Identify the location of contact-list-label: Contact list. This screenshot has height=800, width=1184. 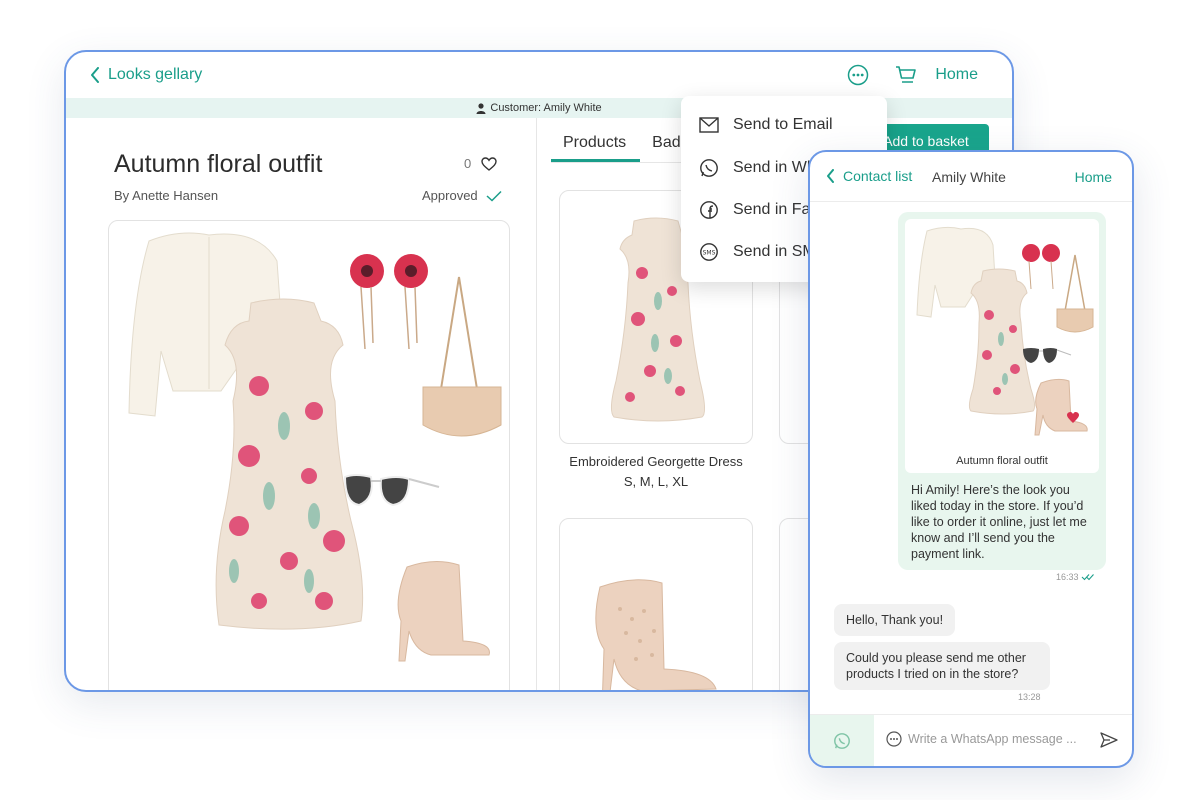
(878, 176).